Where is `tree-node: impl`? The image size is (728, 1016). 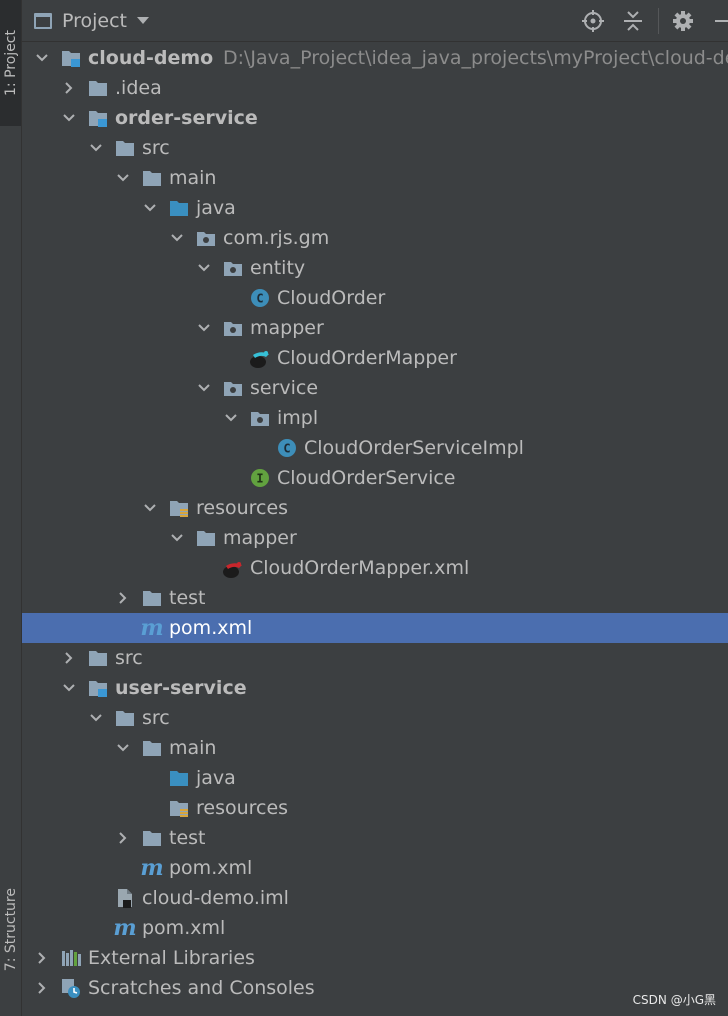 tree-node: impl is located at coordinates (375, 418).